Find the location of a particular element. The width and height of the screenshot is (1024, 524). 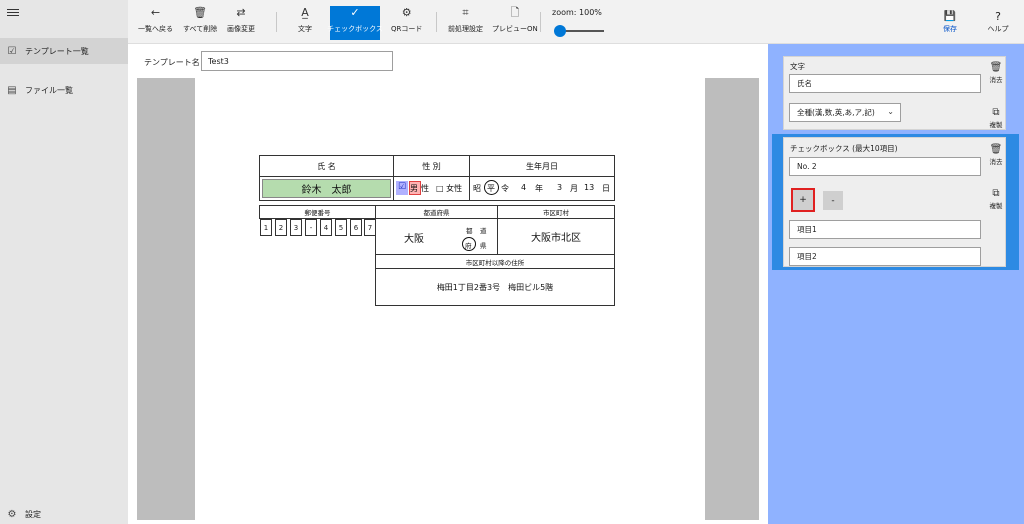

save-button: 💾 保存 is located at coordinates (950, 22).